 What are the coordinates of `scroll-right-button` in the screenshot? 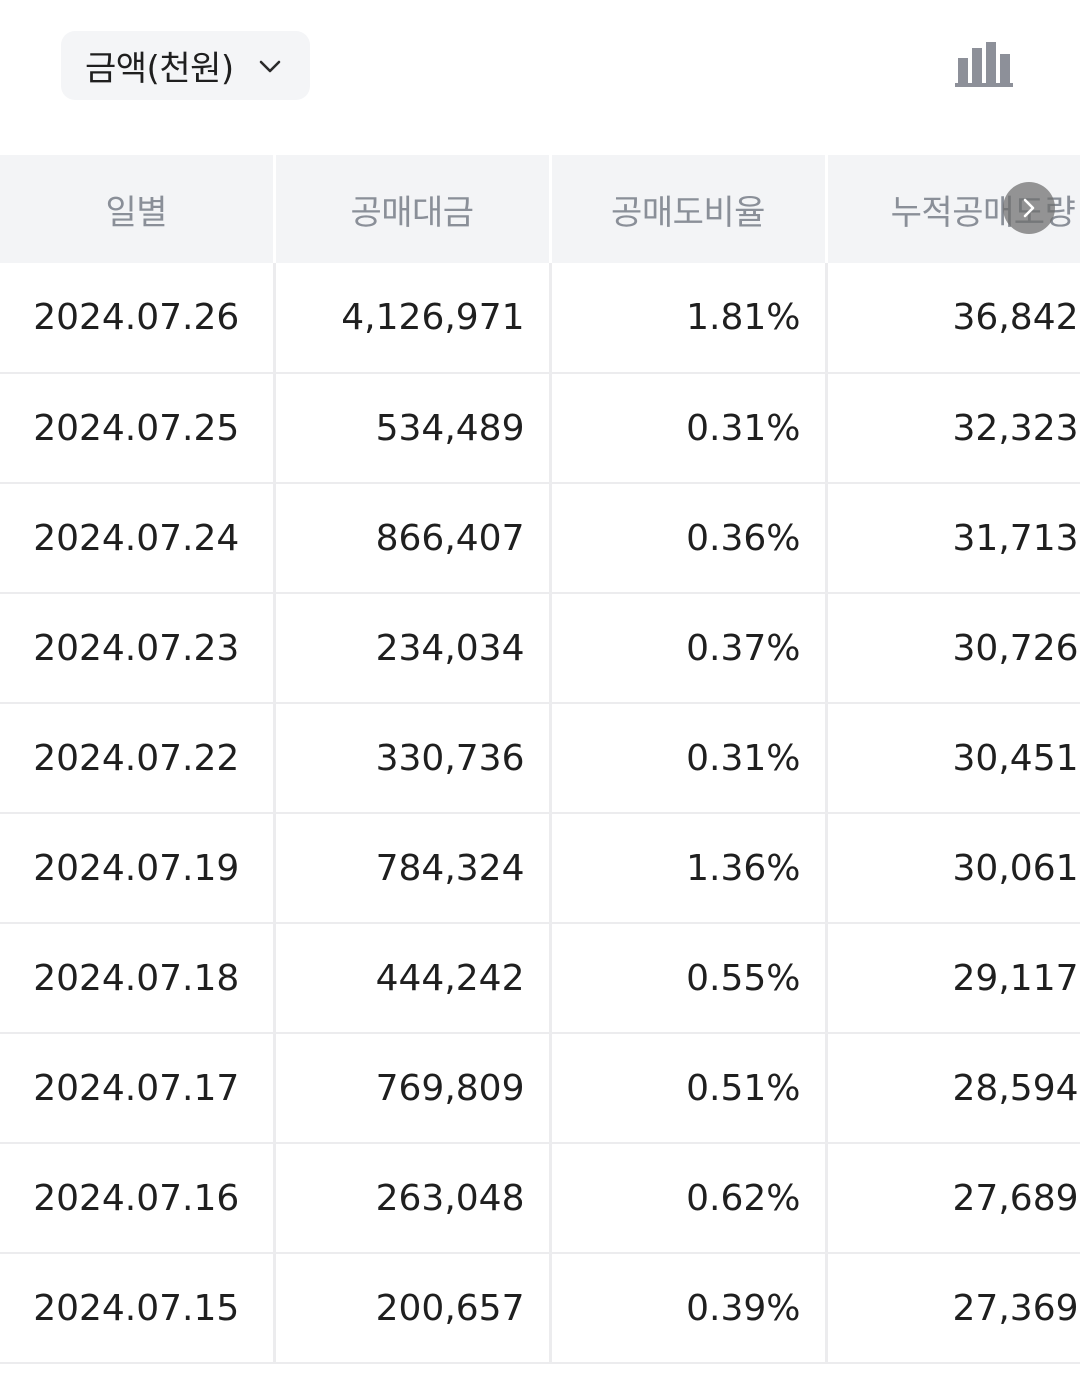 It's located at (1029, 208).